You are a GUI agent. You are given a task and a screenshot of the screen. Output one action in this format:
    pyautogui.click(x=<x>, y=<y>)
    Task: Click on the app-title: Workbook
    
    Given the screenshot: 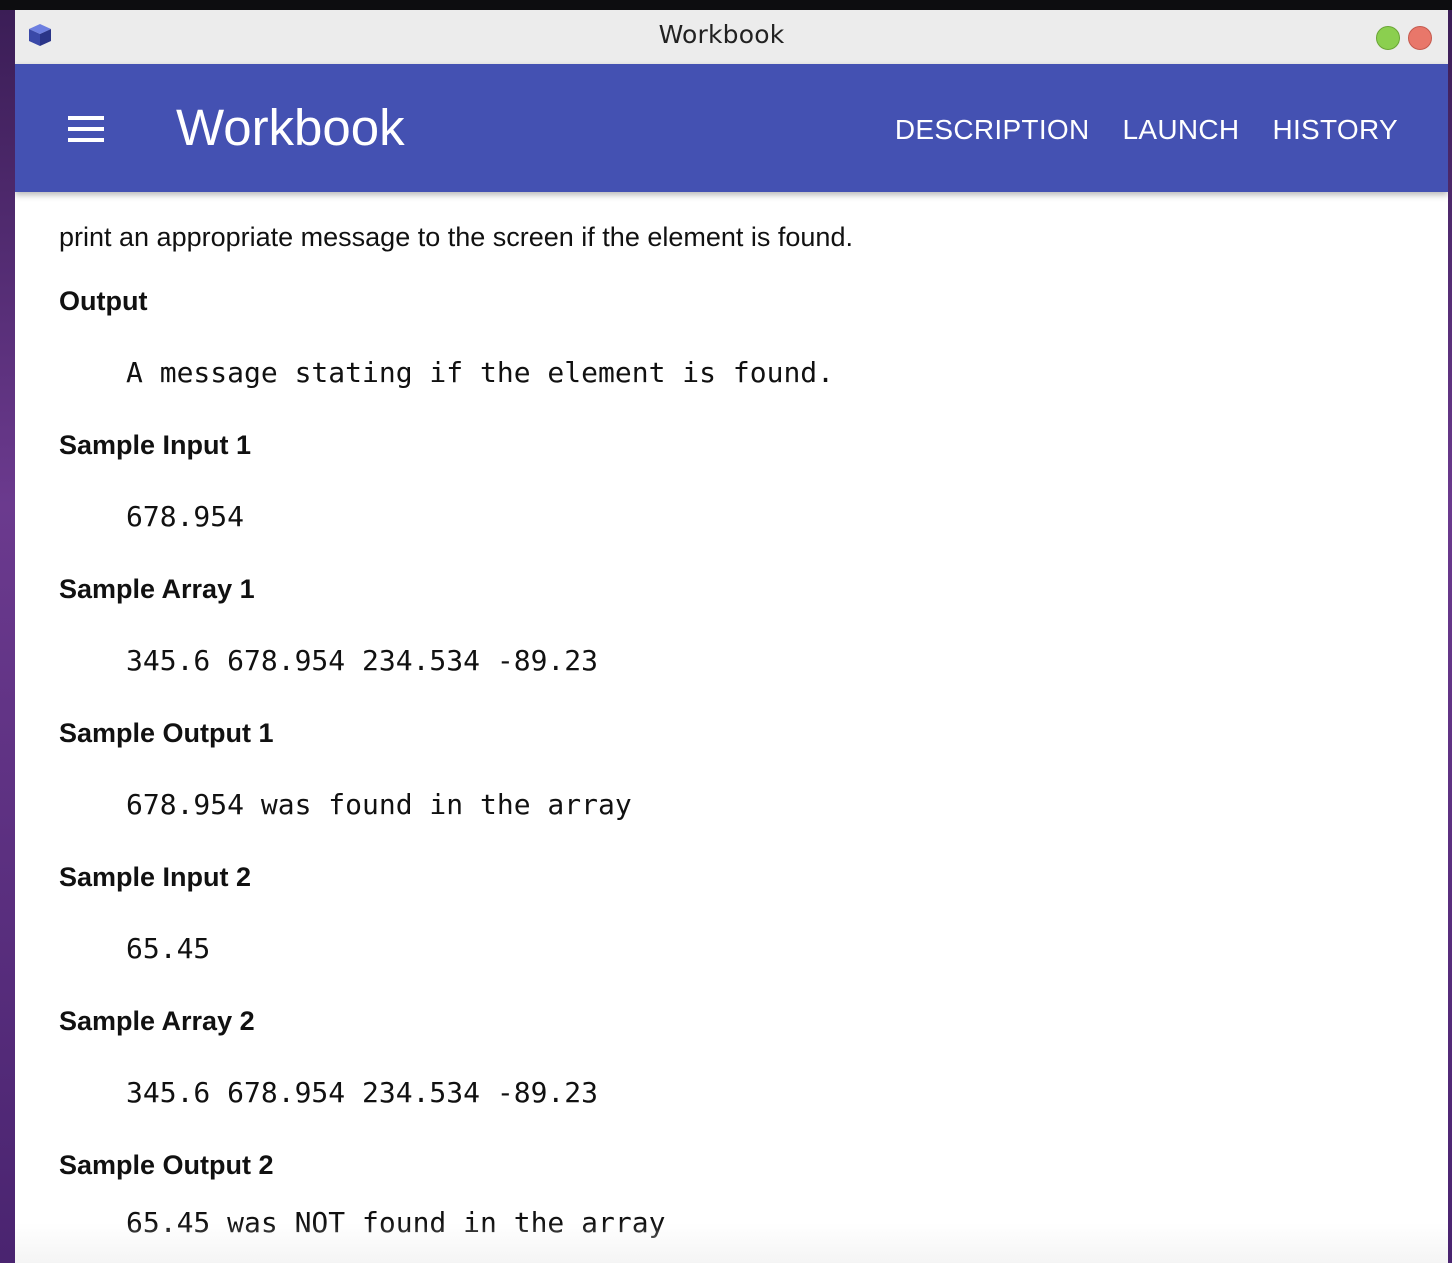 What is the action you would take?
    pyautogui.click(x=290, y=127)
    